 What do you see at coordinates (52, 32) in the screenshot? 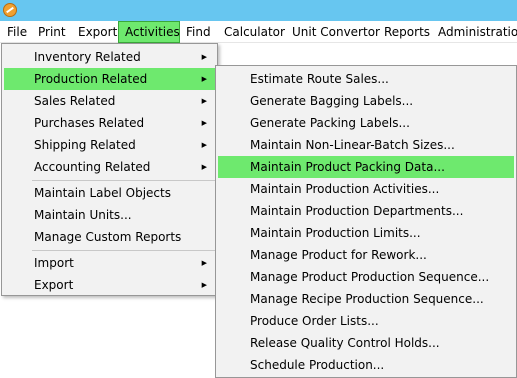
I see `menu-print: Print` at bounding box center [52, 32].